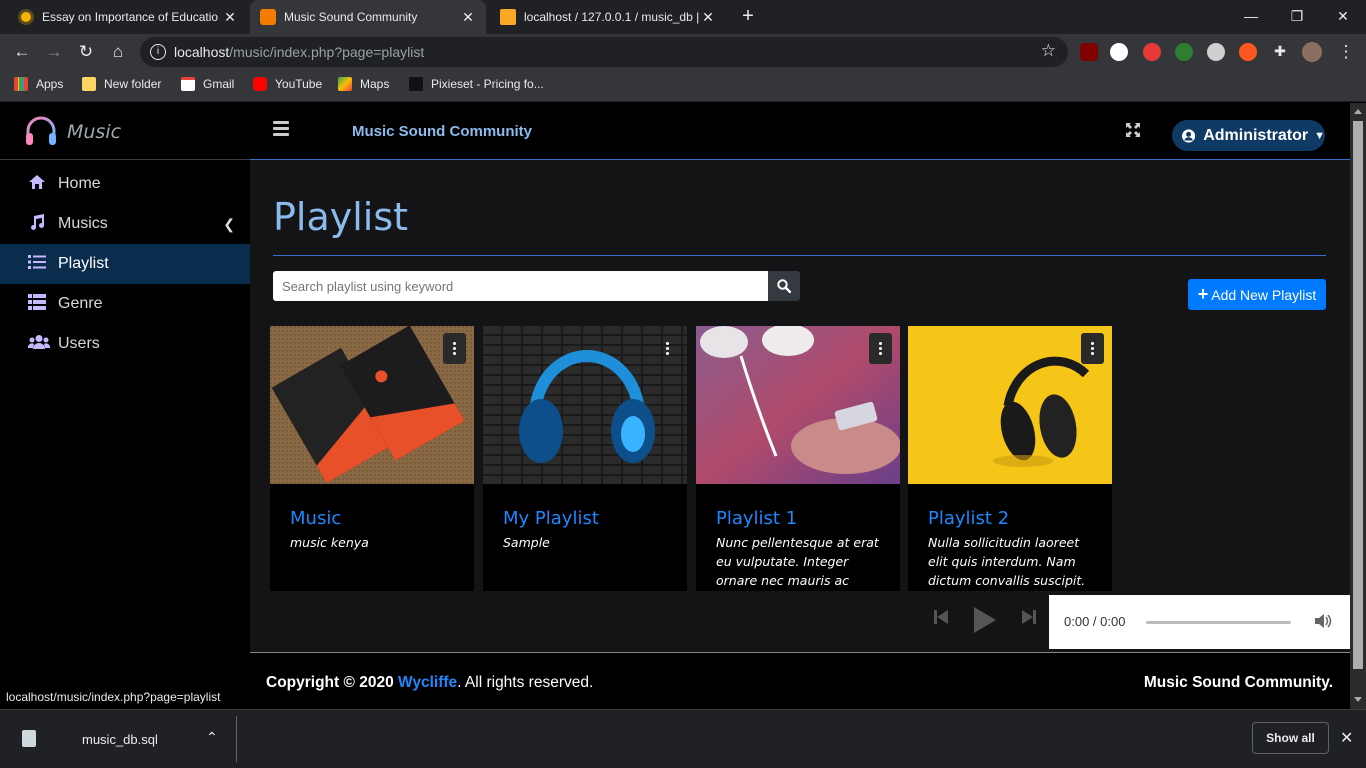 The height and width of the screenshot is (768, 1366). I want to click on genre-icon, so click(29, 304).